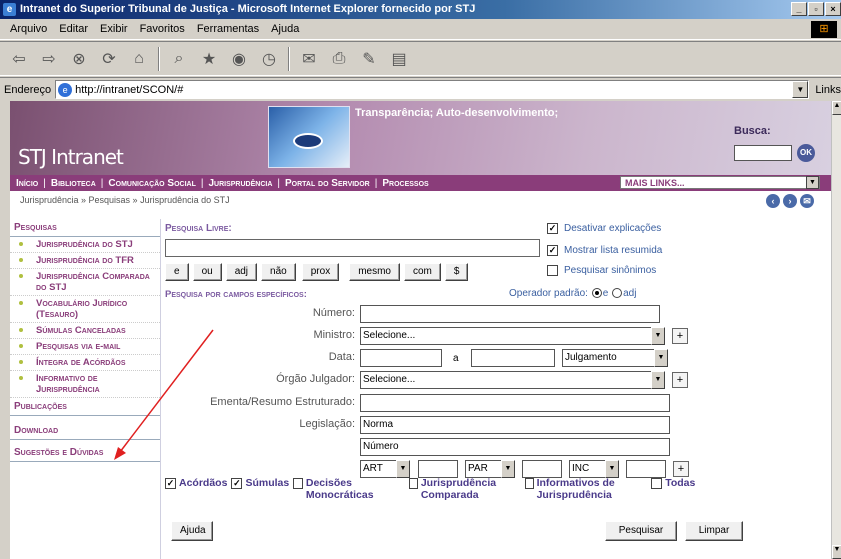 The height and width of the screenshot is (559, 841). I want to click on pesquisa-livre-input, so click(352, 248).